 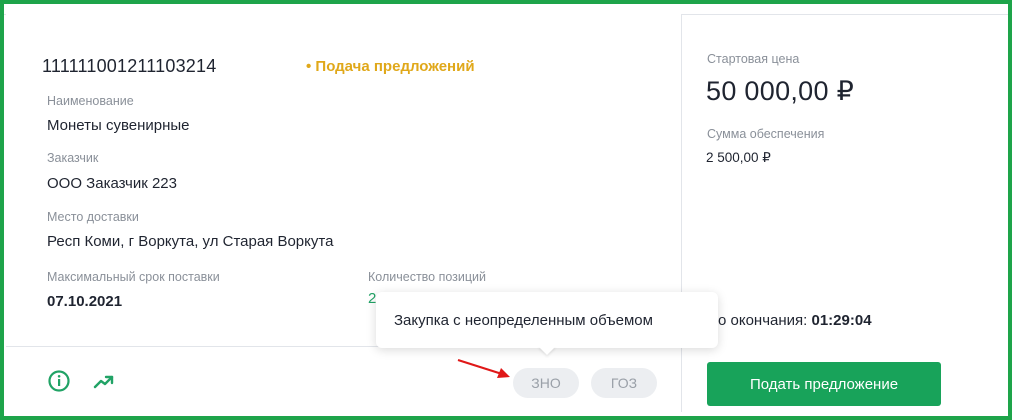 I want to click on delivery-label: Место доставки, so click(x=93, y=217).